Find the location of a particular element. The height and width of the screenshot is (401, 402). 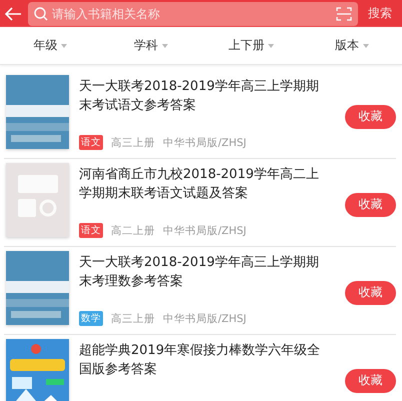

search-input: 请输入书籍相关名称 is located at coordinates (192, 13).